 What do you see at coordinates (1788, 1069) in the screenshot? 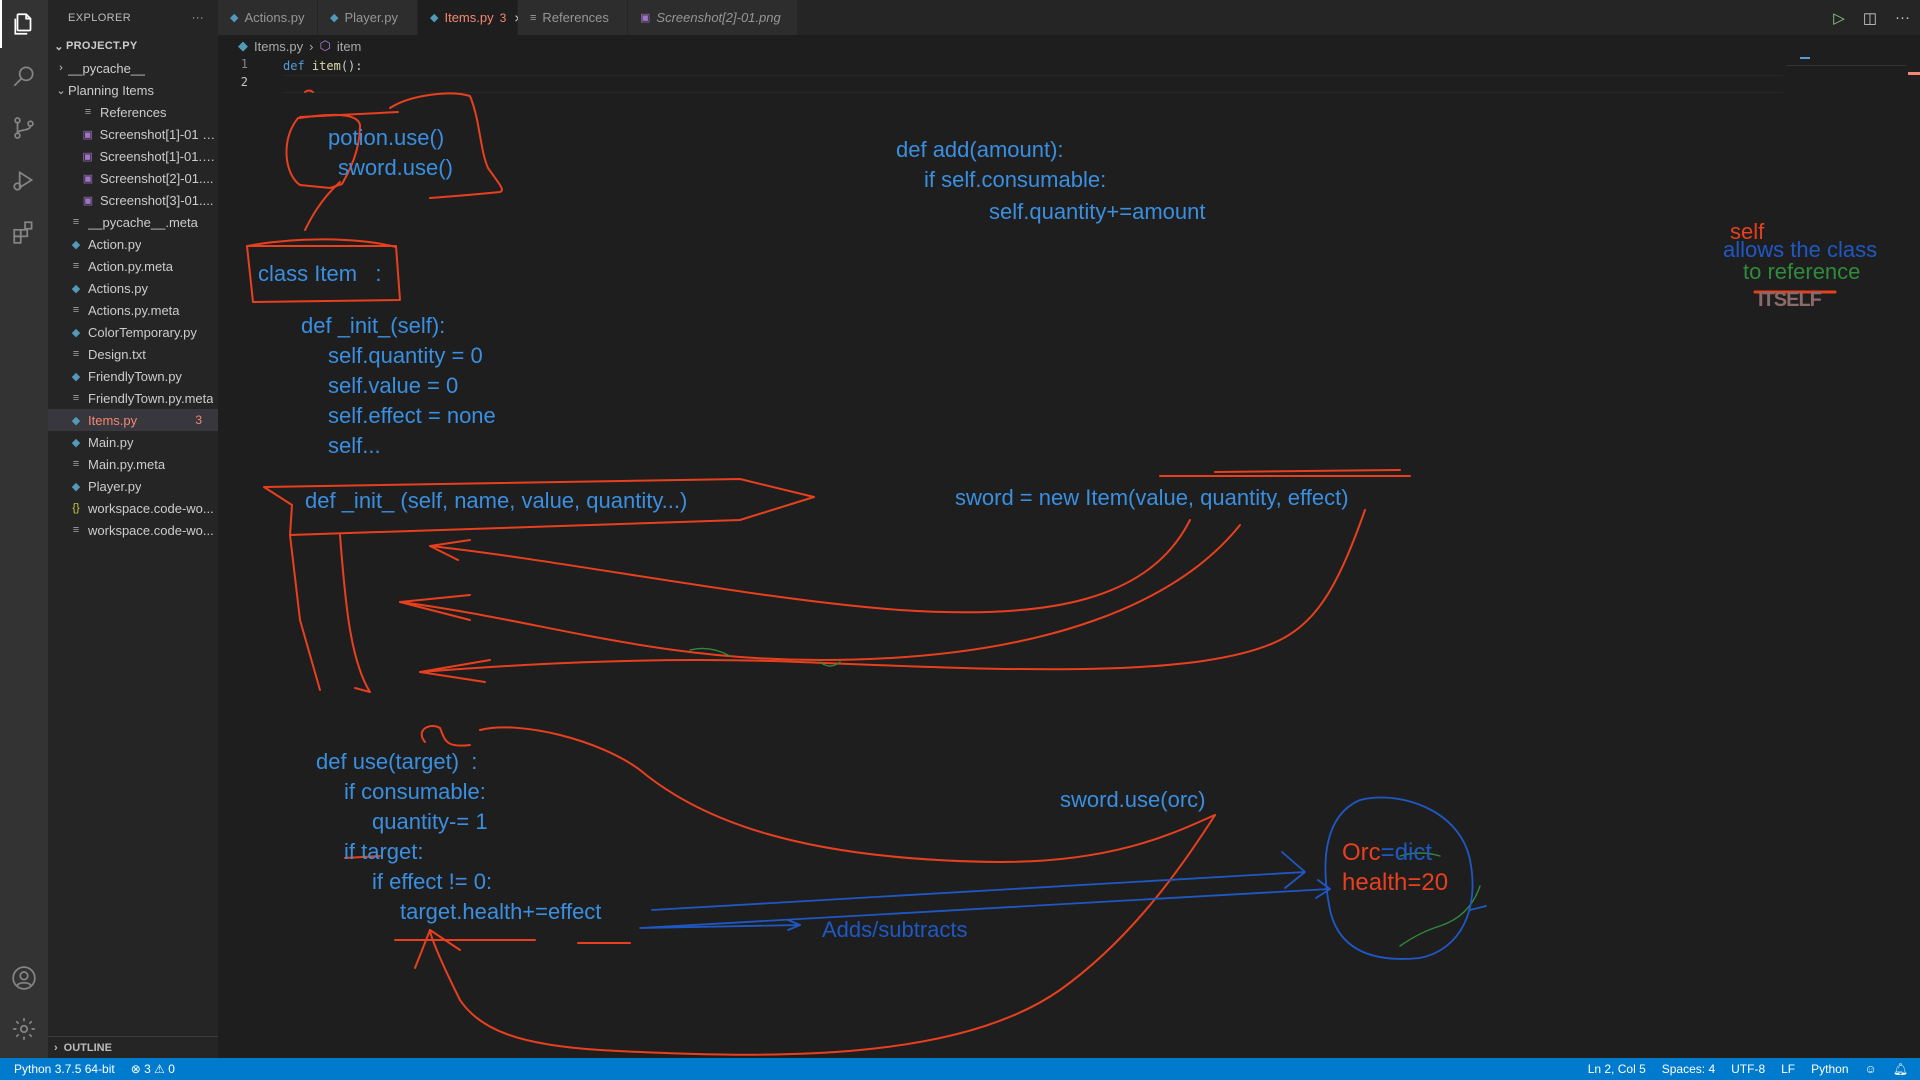
I see `end-of-line: LF` at bounding box center [1788, 1069].